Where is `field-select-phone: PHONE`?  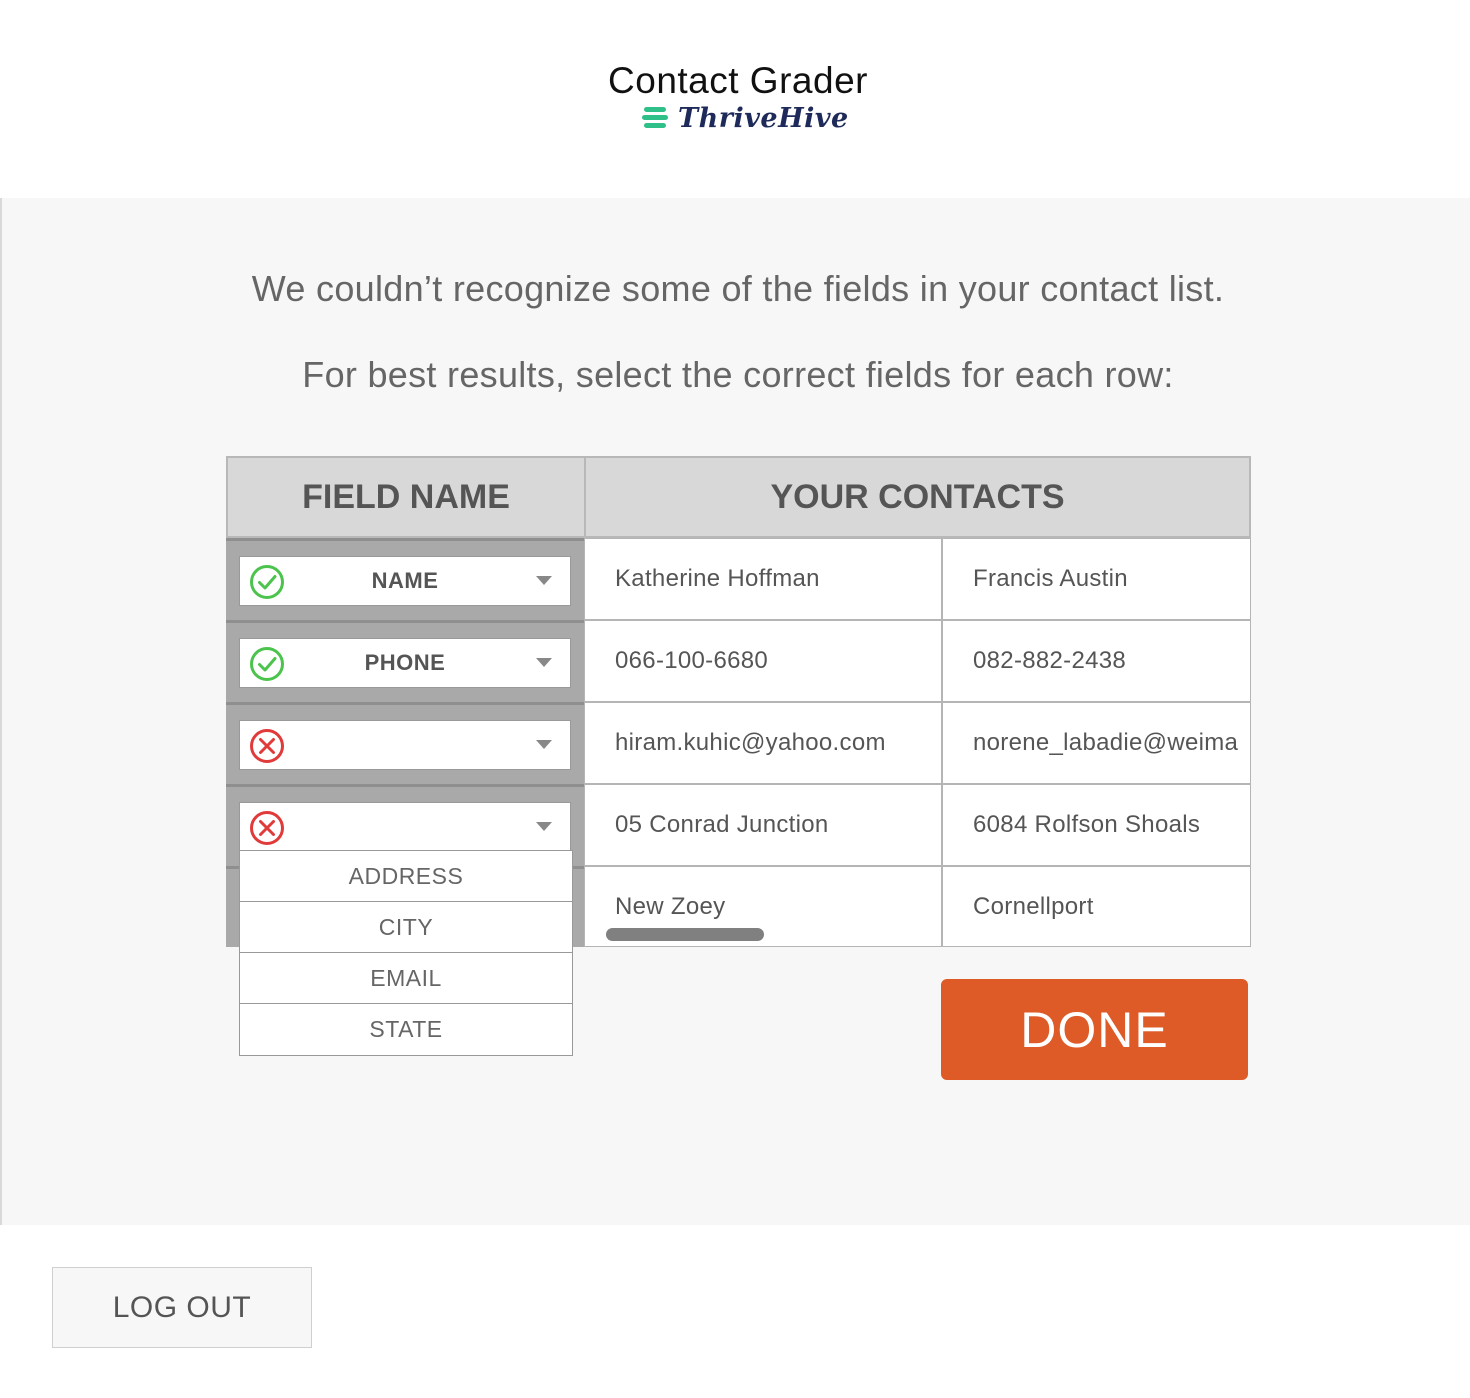 field-select-phone: PHONE is located at coordinates (405, 663).